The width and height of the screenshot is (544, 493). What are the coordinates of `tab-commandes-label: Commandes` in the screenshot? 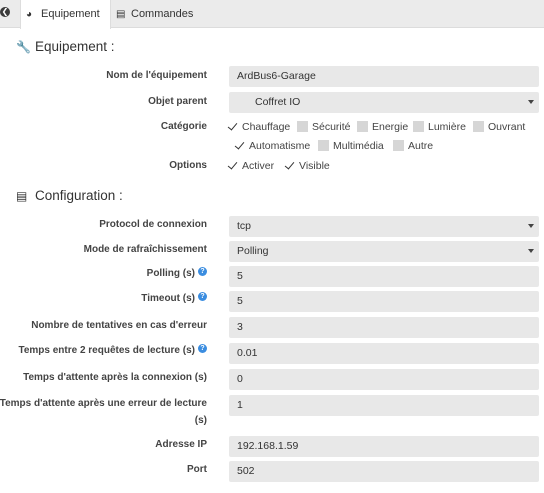 It's located at (162, 14).